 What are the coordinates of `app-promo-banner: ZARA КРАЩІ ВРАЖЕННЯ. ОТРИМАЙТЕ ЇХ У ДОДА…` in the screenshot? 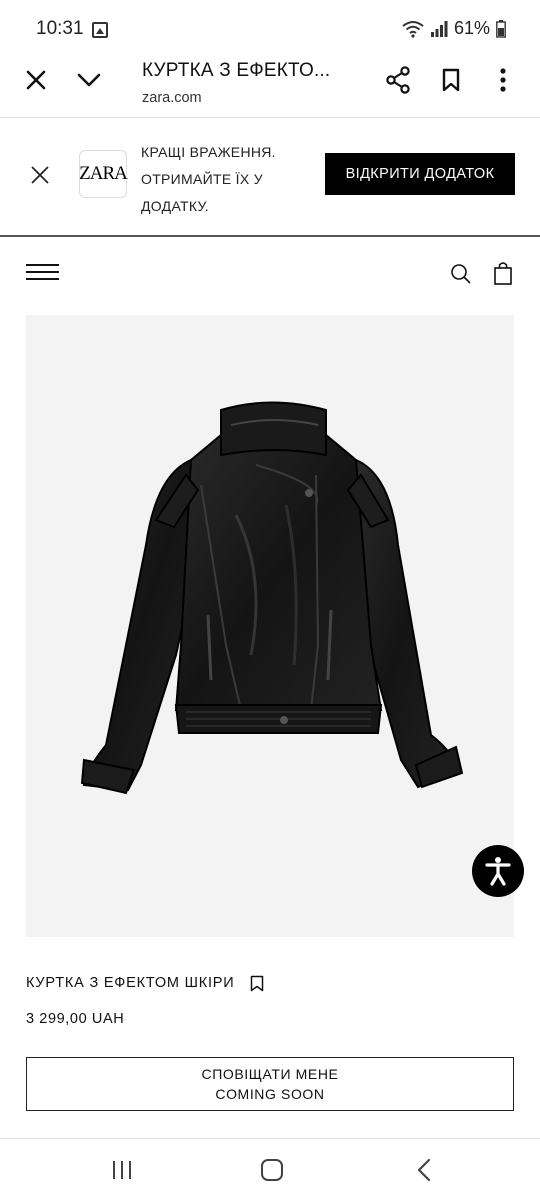 It's located at (270, 178).